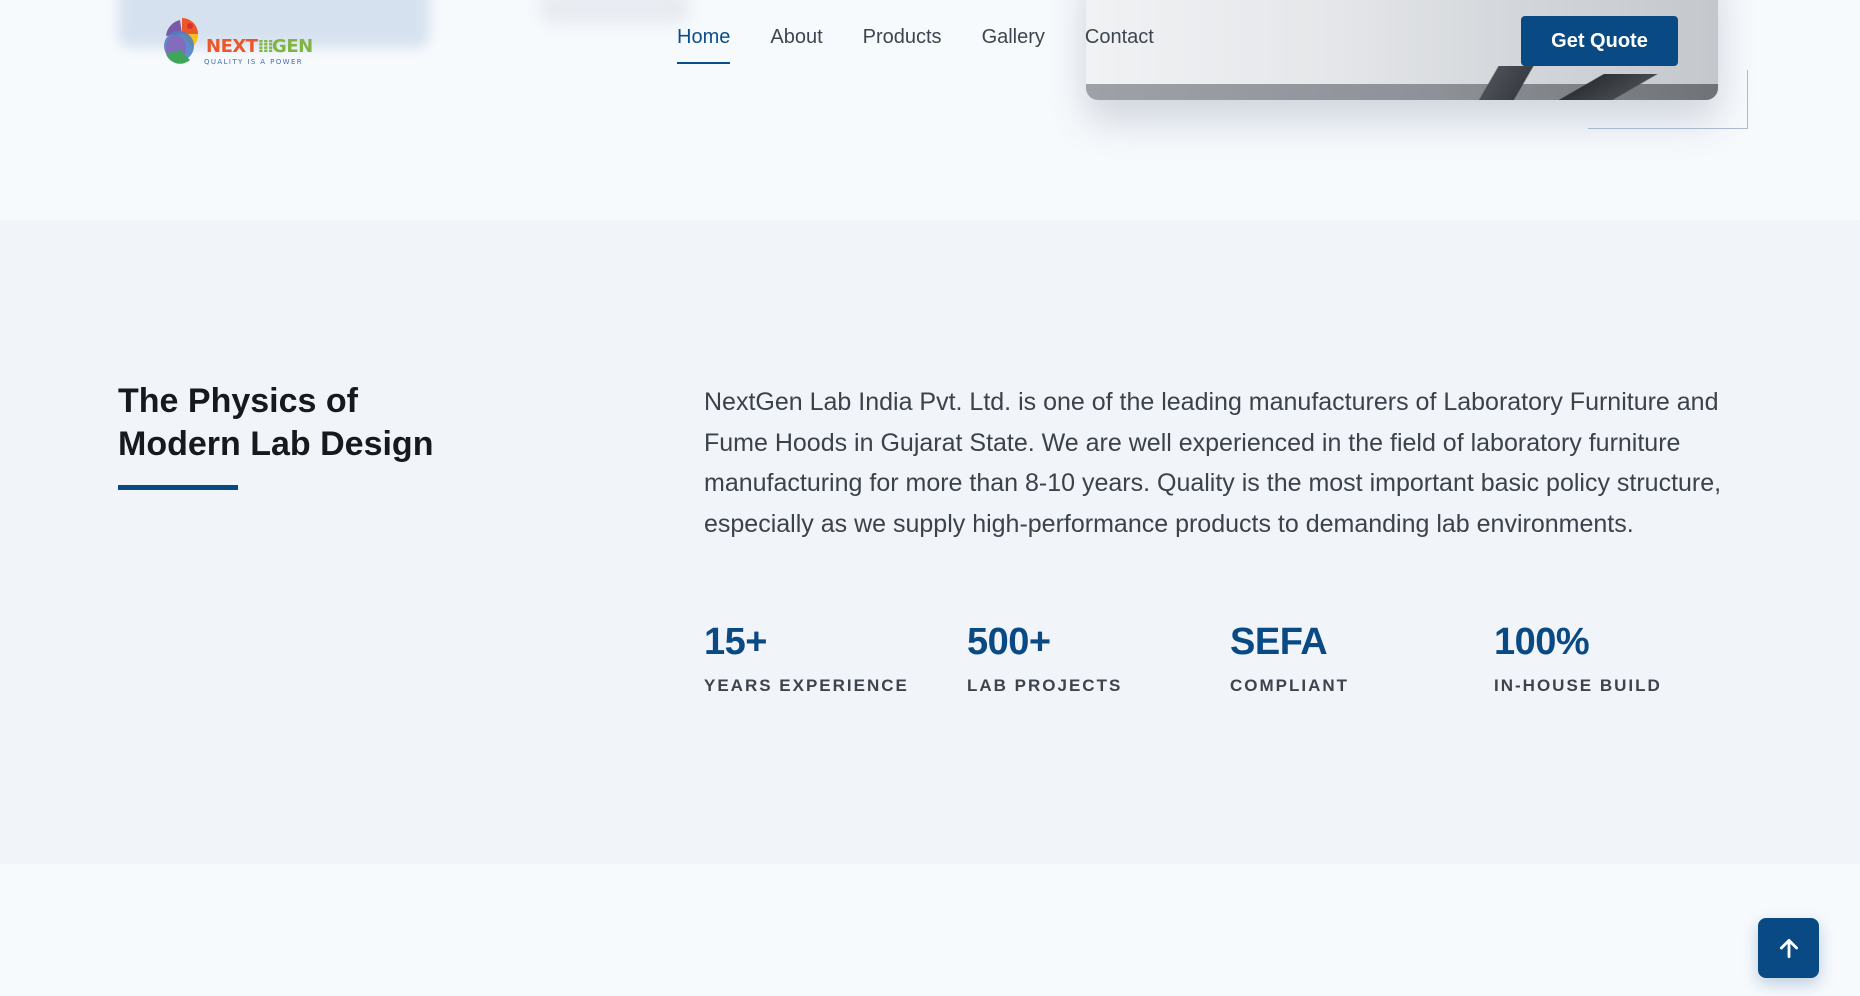  Describe the element at coordinates (824, 658) in the screenshot. I see `stat-years-experience: 15+ YEARS EXPERIENCE` at that location.